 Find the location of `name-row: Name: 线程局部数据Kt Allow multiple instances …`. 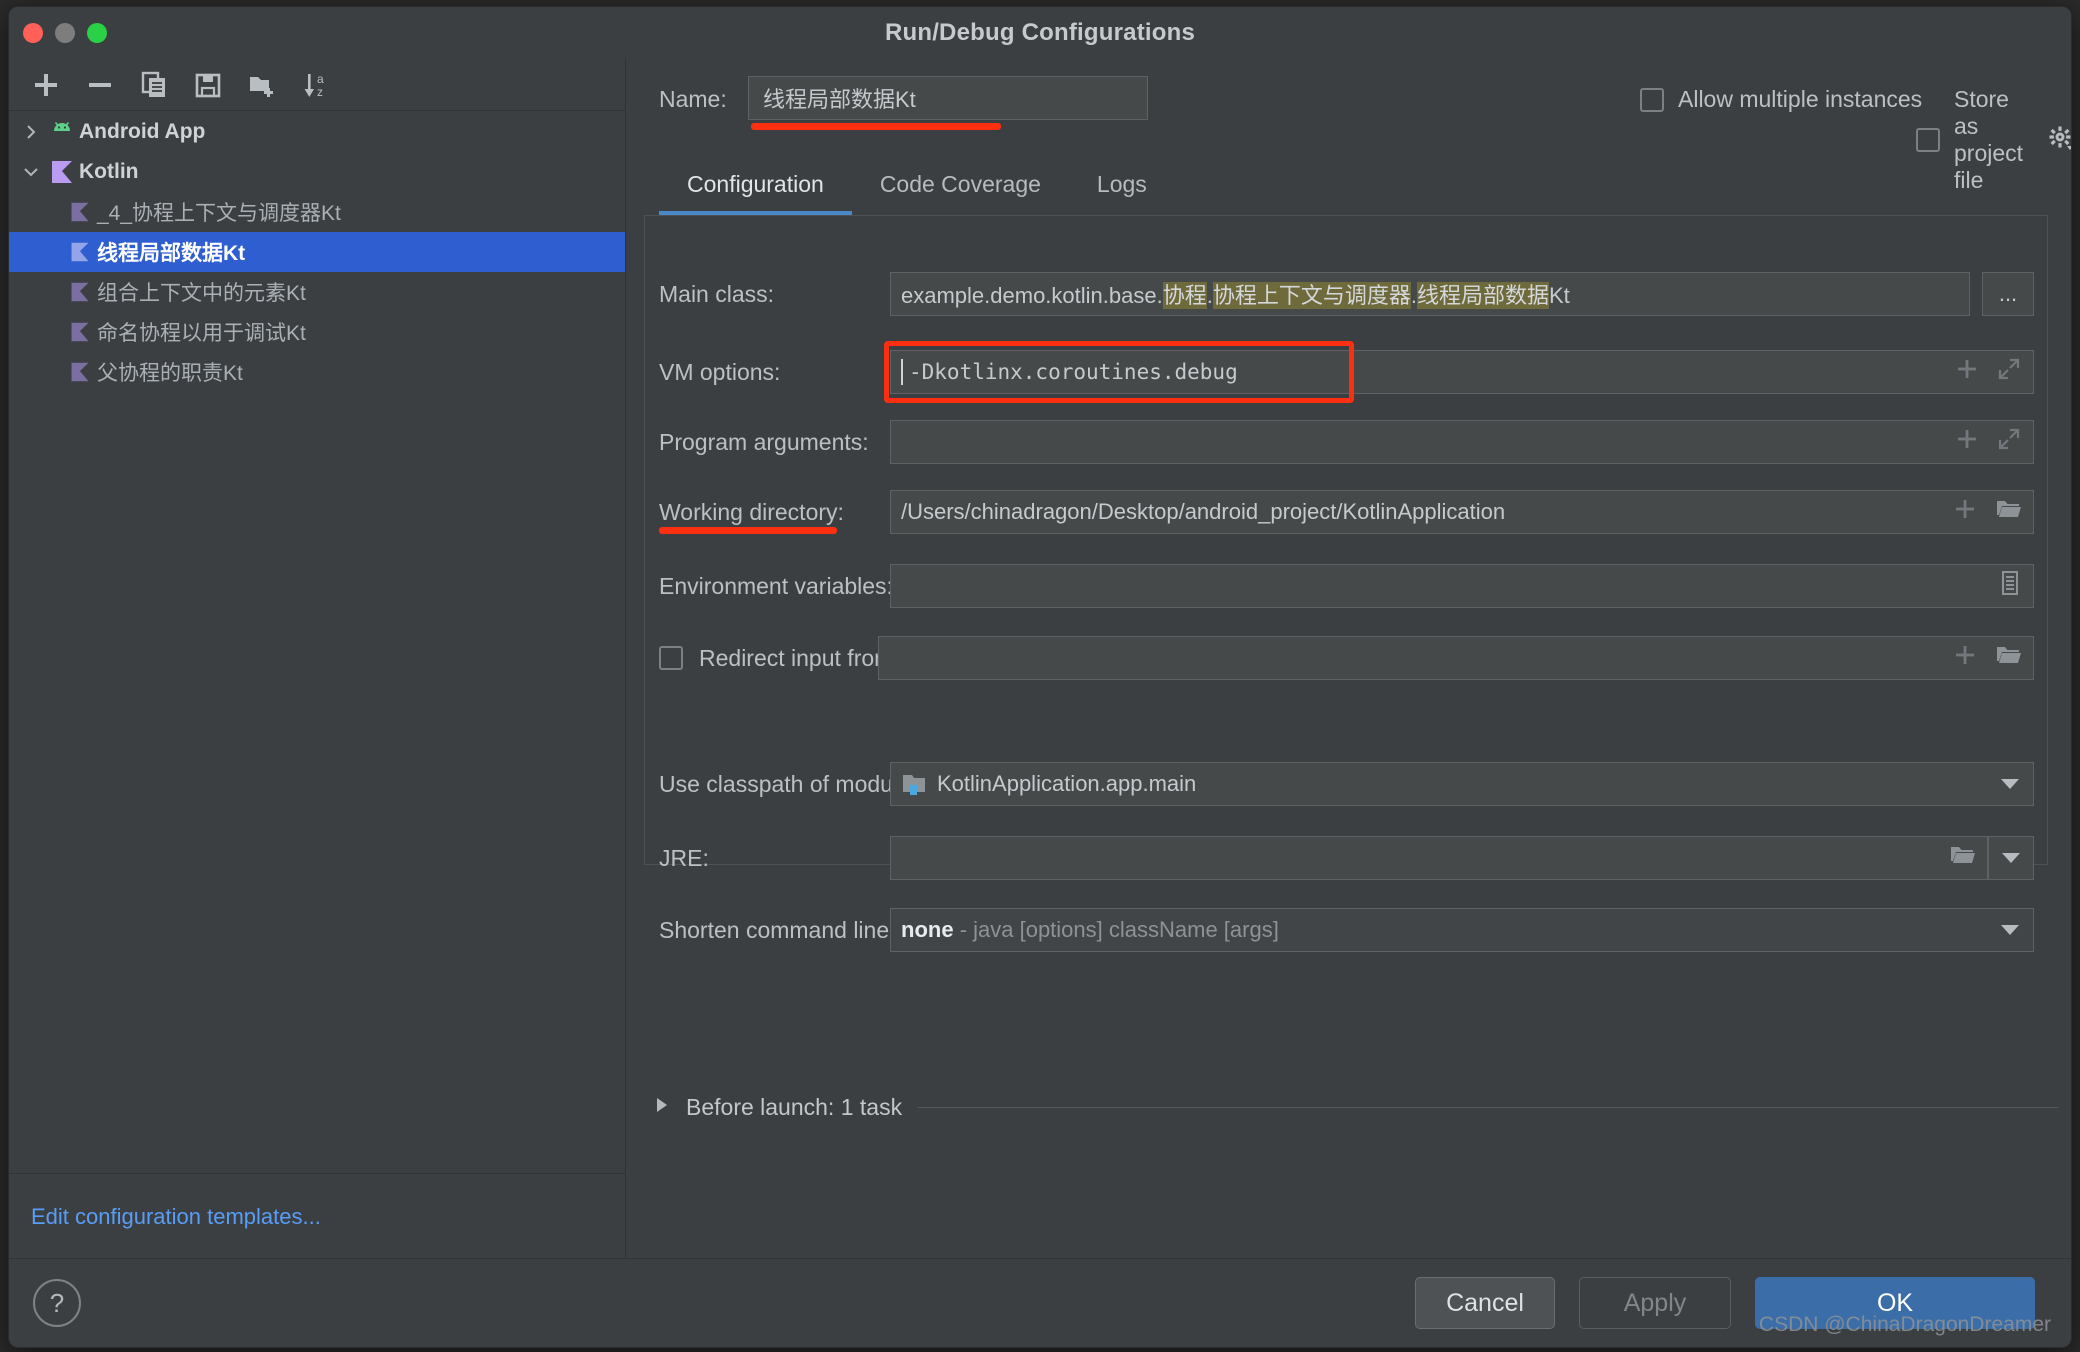

name-row: Name: 线程局部数据Kt Allow multiple instances … is located at coordinates (1348, 126).